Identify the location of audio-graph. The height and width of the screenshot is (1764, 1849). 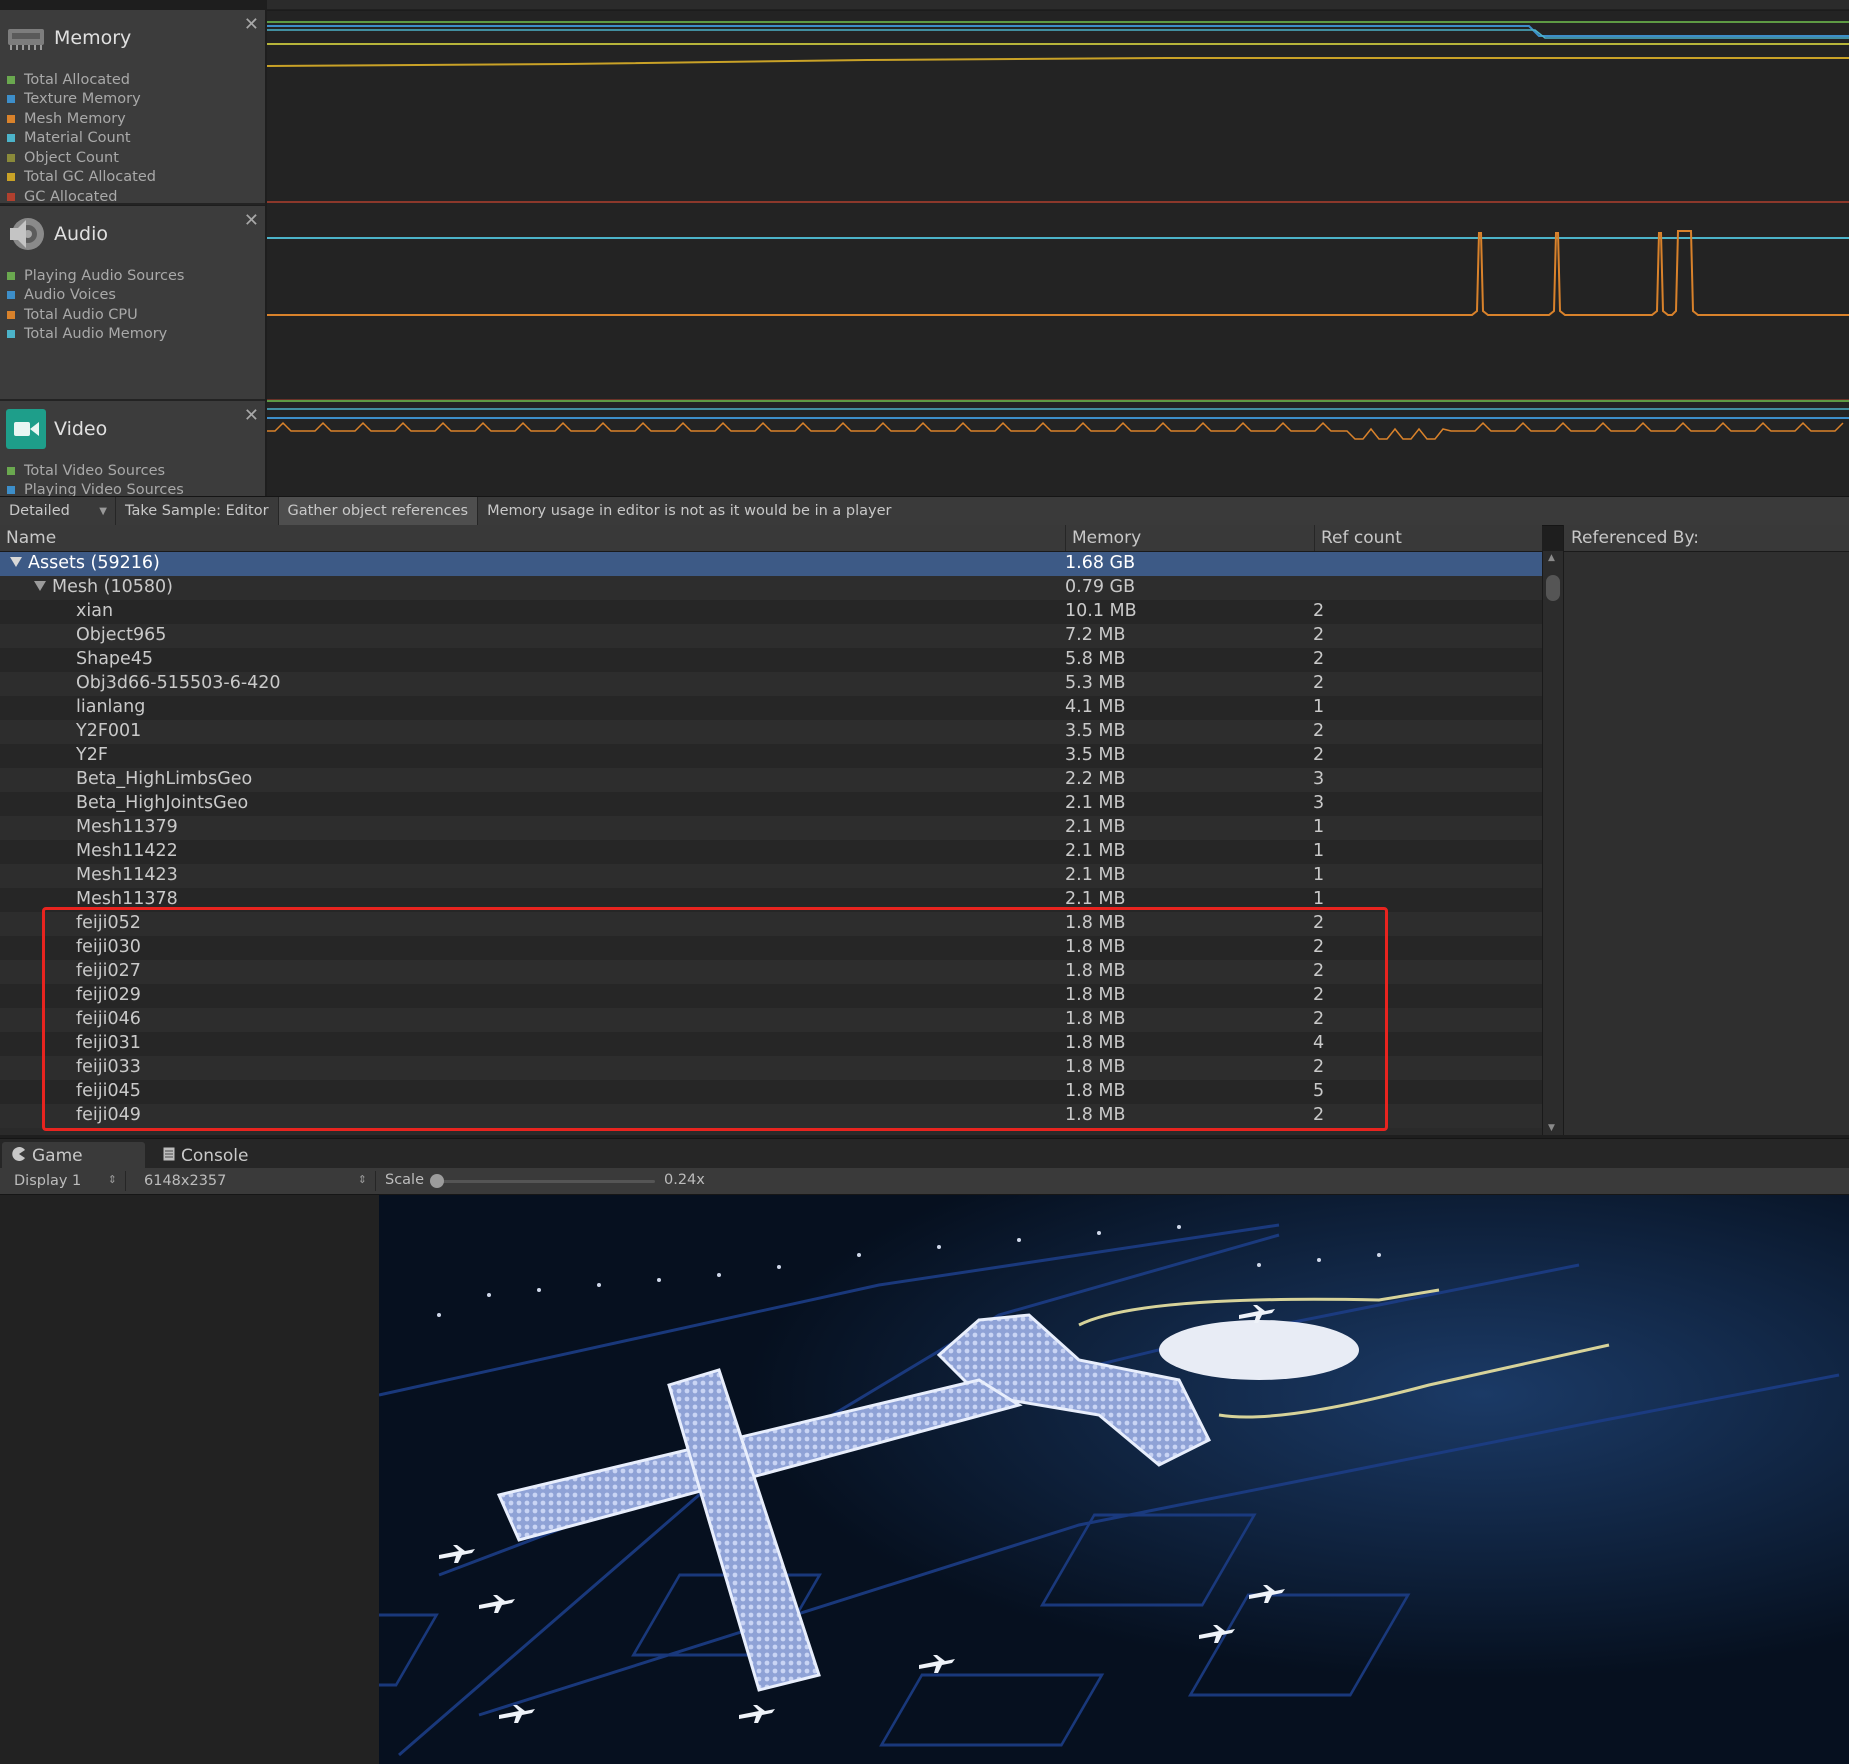
(1058, 301).